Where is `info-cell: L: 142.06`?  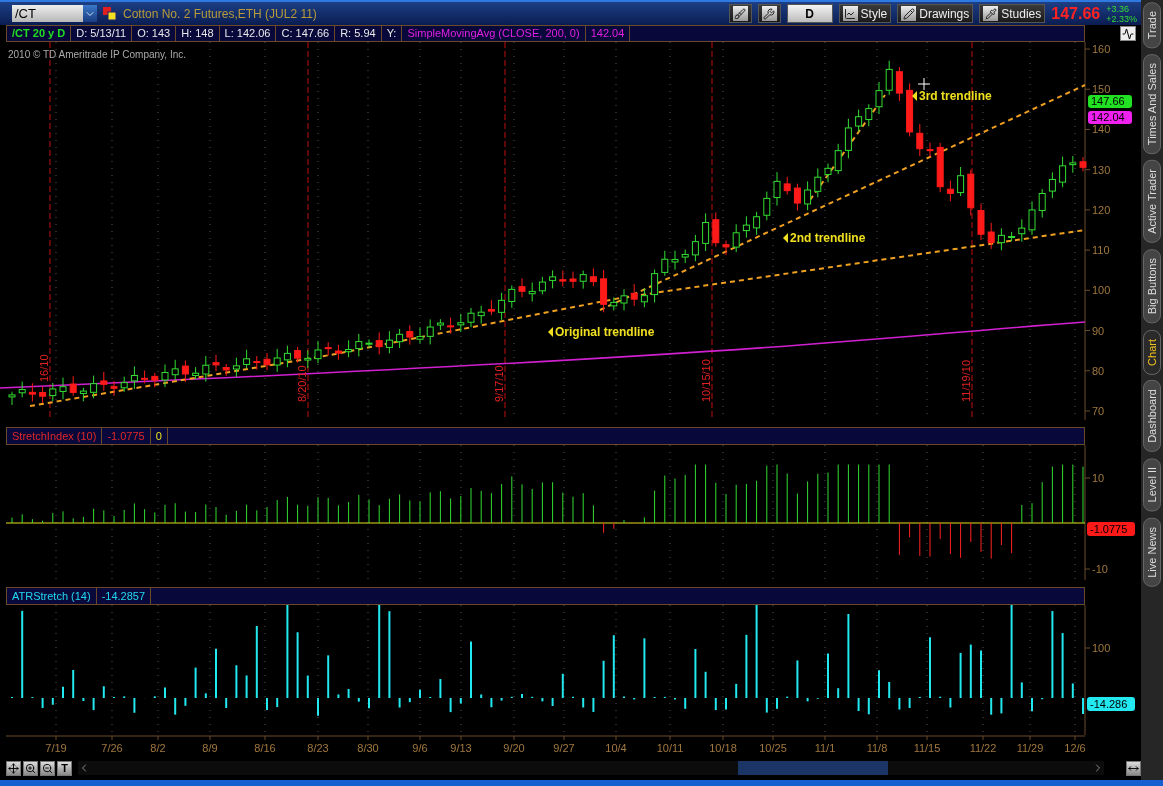 info-cell: L: 142.06 is located at coordinates (248, 33).